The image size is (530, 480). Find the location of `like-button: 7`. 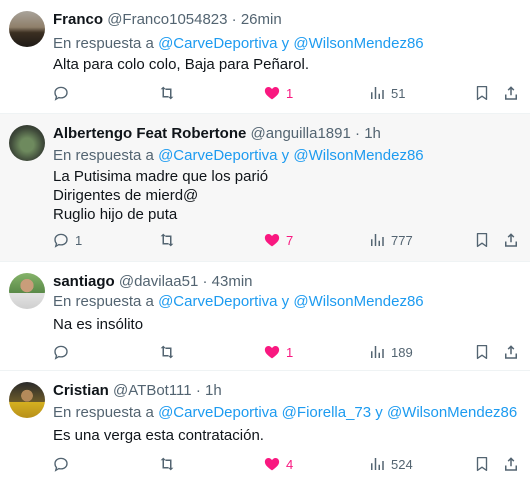

like-button: 7 is located at coordinates (278, 240).